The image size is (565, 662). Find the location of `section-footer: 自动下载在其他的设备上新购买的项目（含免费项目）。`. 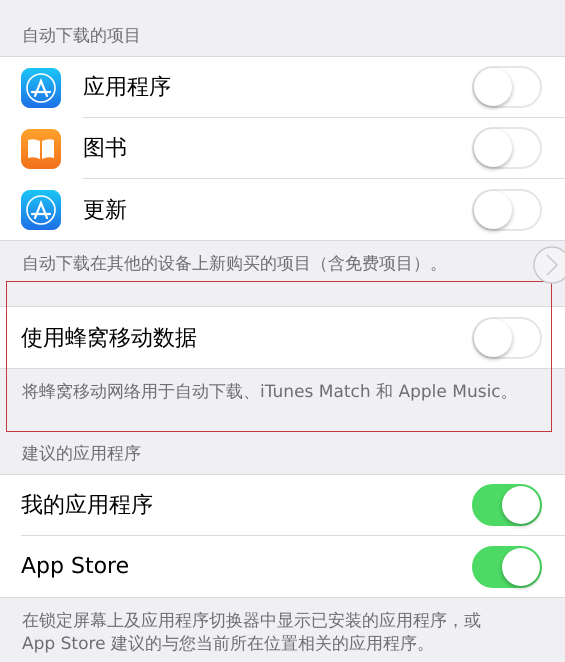

section-footer: 自动下载在其他的设备上新购买的项目（含免费项目）。 is located at coordinates (282, 264).